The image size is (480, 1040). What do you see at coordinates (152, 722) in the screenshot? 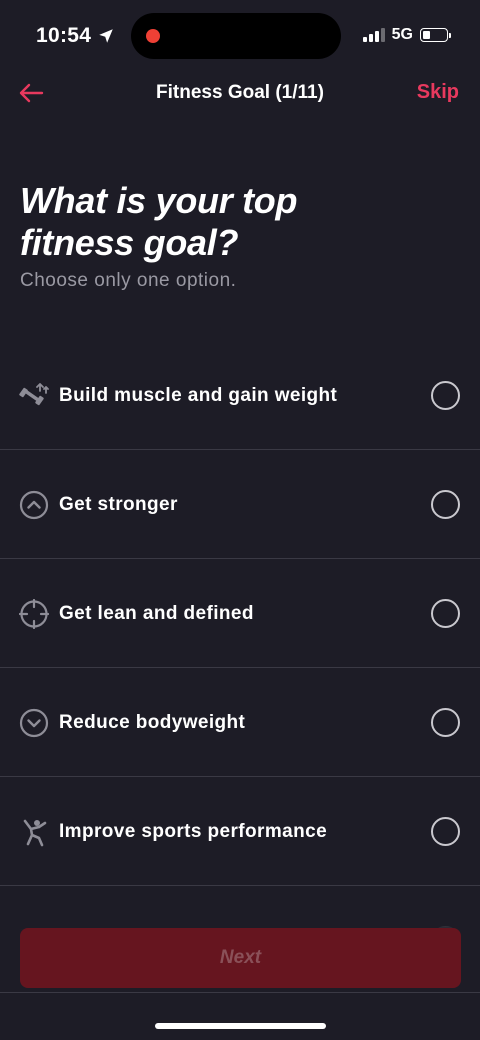
I see `option-label: Reduce bodyweight` at bounding box center [152, 722].